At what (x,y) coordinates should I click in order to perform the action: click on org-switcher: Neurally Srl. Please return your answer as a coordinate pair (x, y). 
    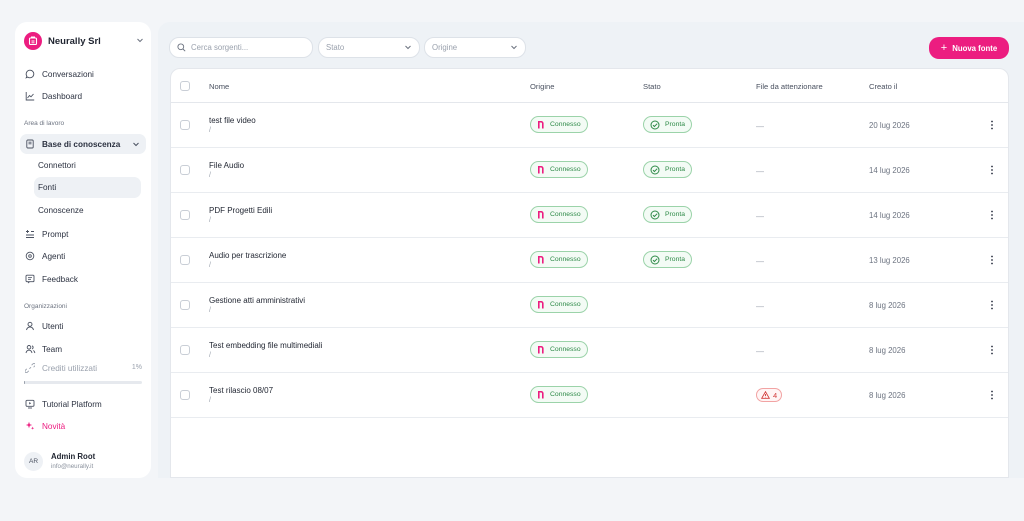
    Looking at the image, I should click on (85, 41).